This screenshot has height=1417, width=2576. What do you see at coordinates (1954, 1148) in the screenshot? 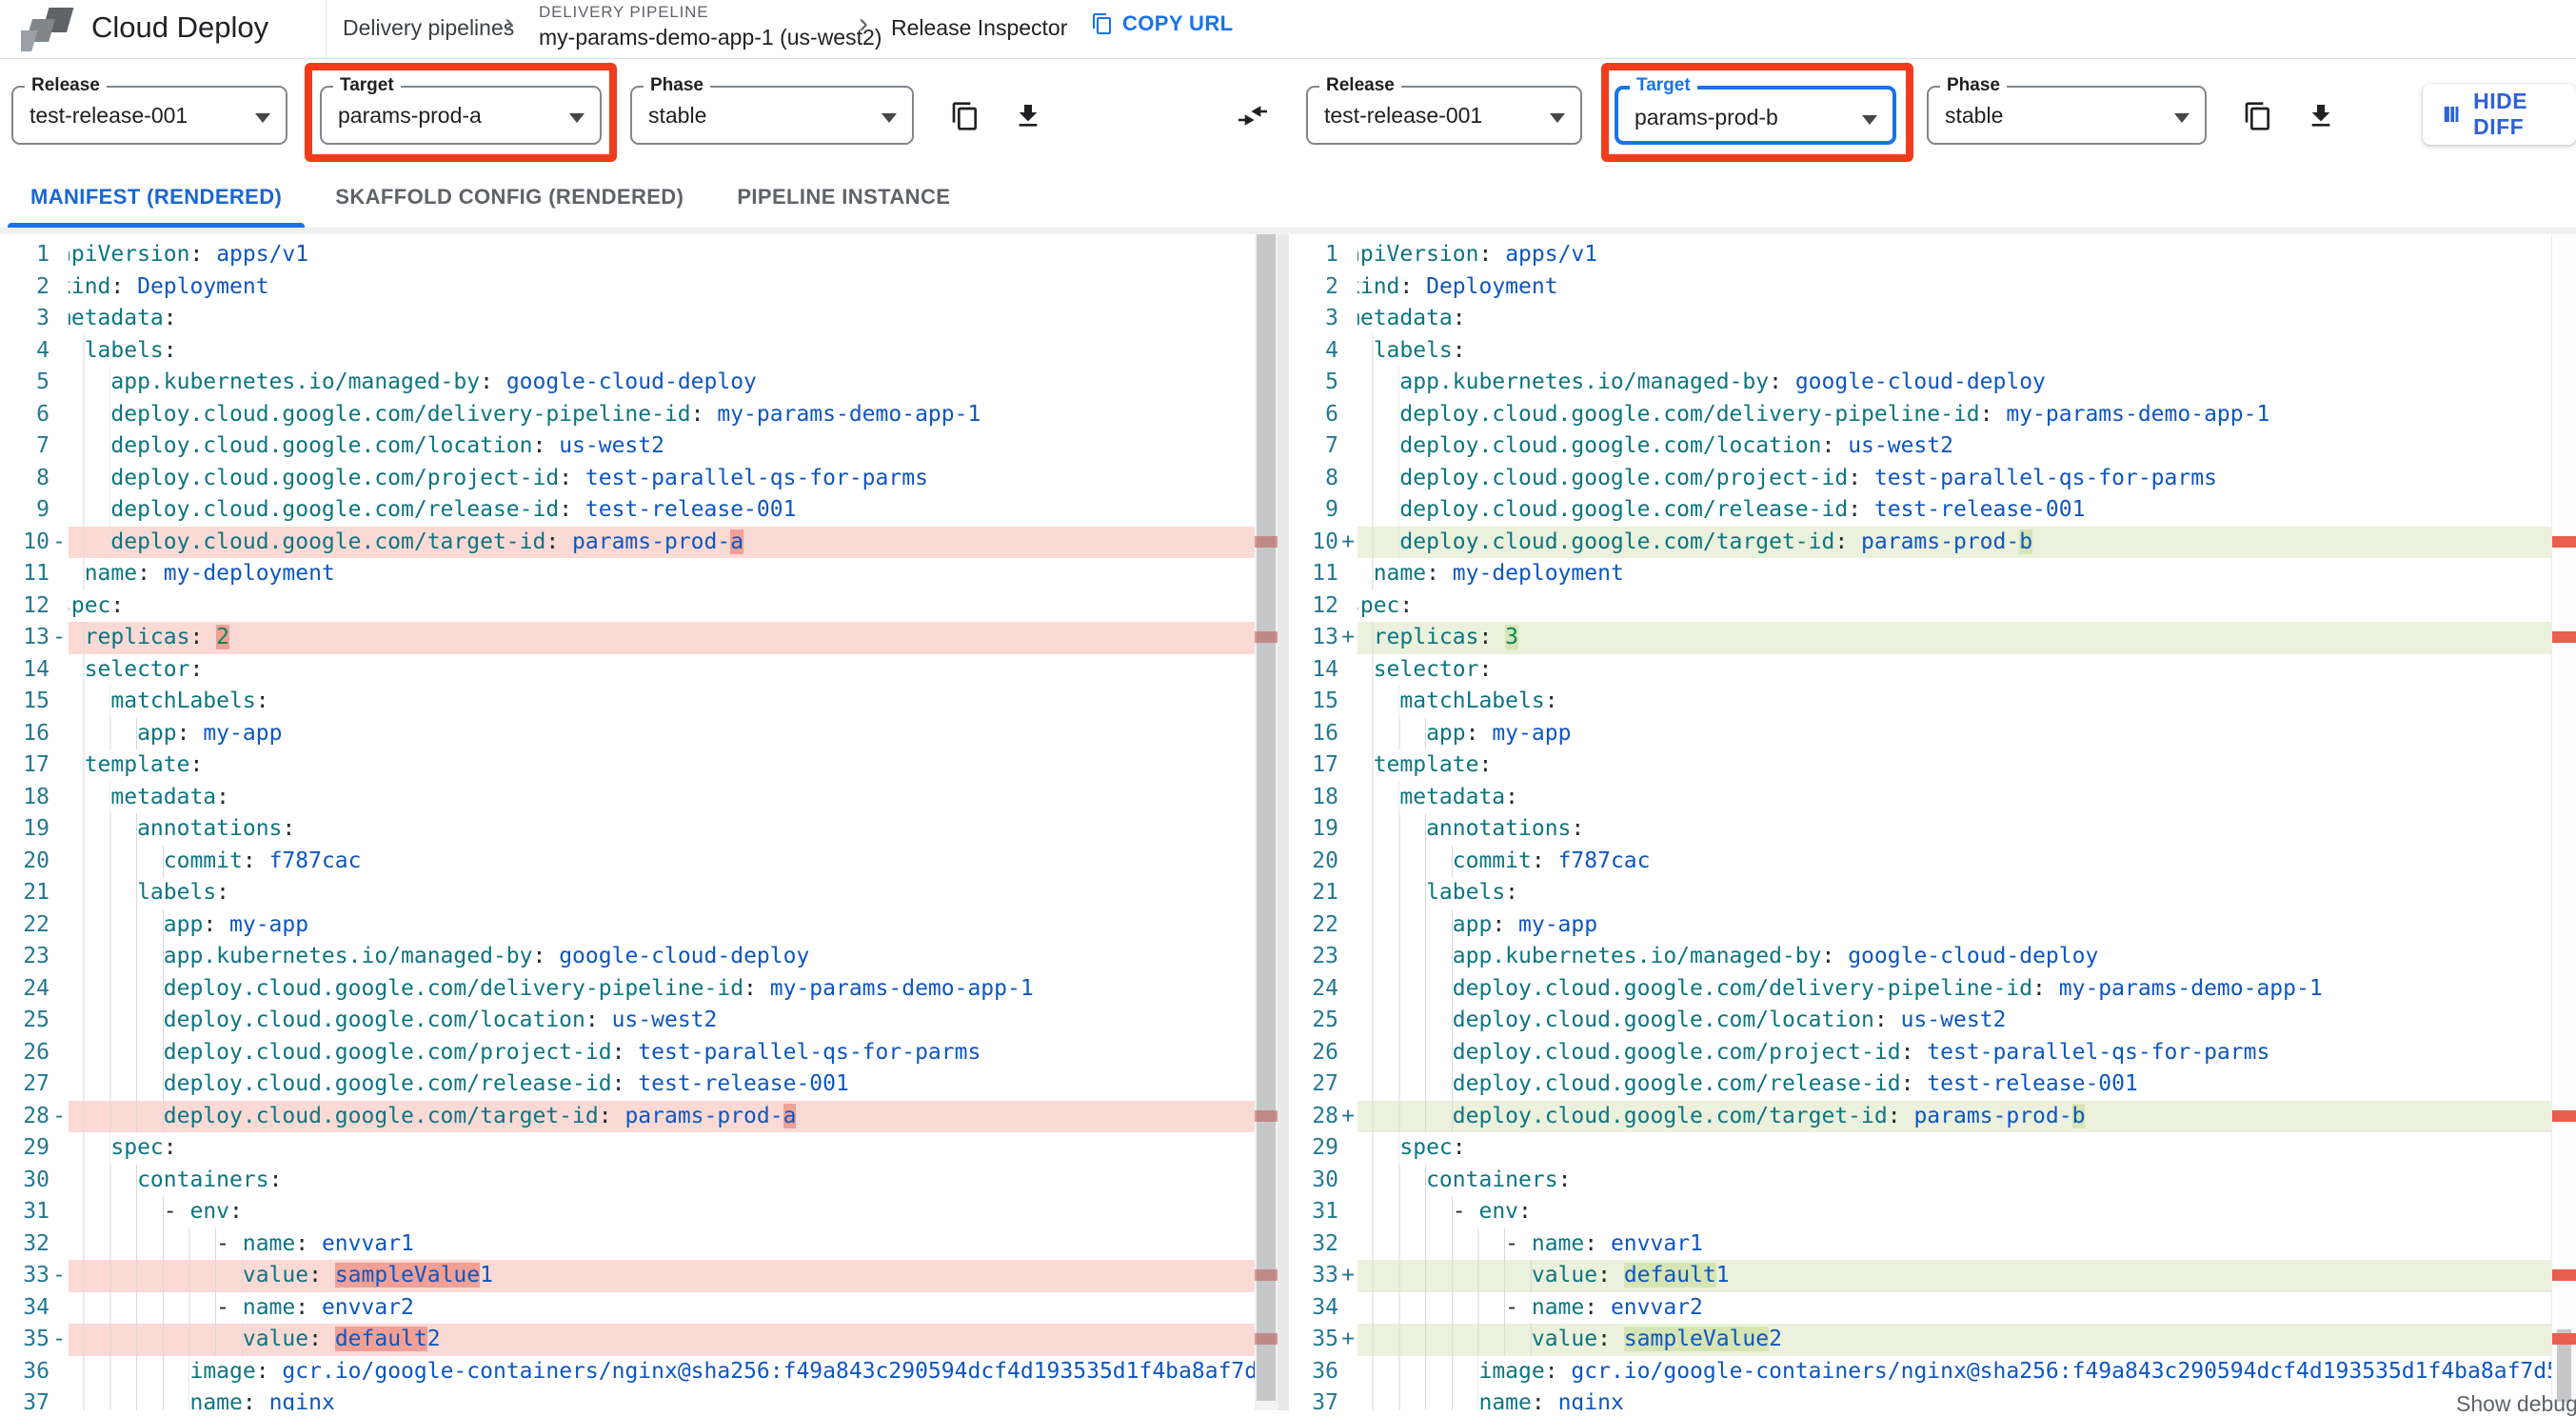
I see `code-text: spec:` at bounding box center [1954, 1148].